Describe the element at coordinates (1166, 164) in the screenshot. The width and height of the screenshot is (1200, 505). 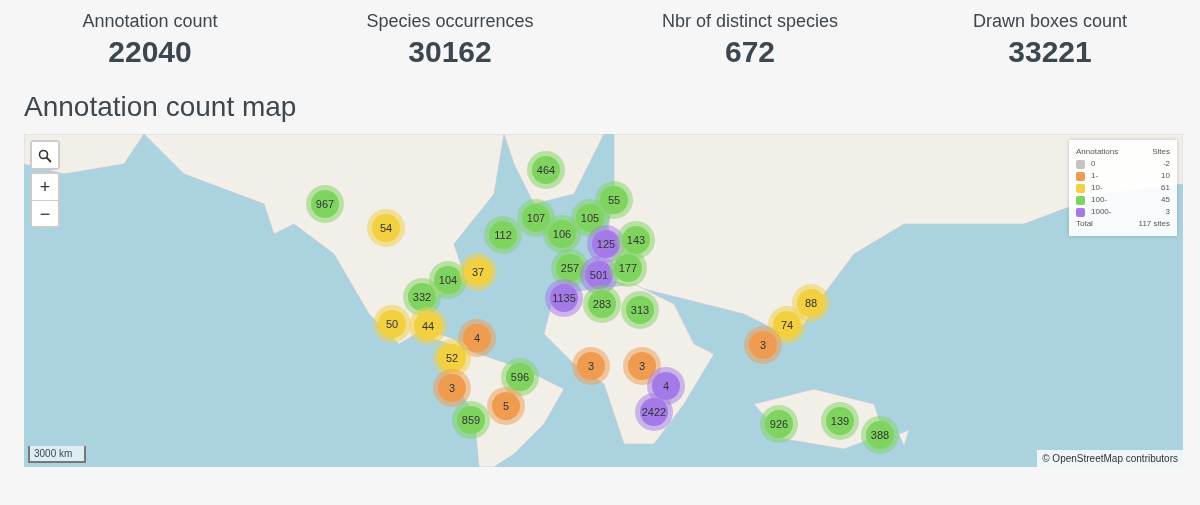
I see `legend-count: -2` at that location.